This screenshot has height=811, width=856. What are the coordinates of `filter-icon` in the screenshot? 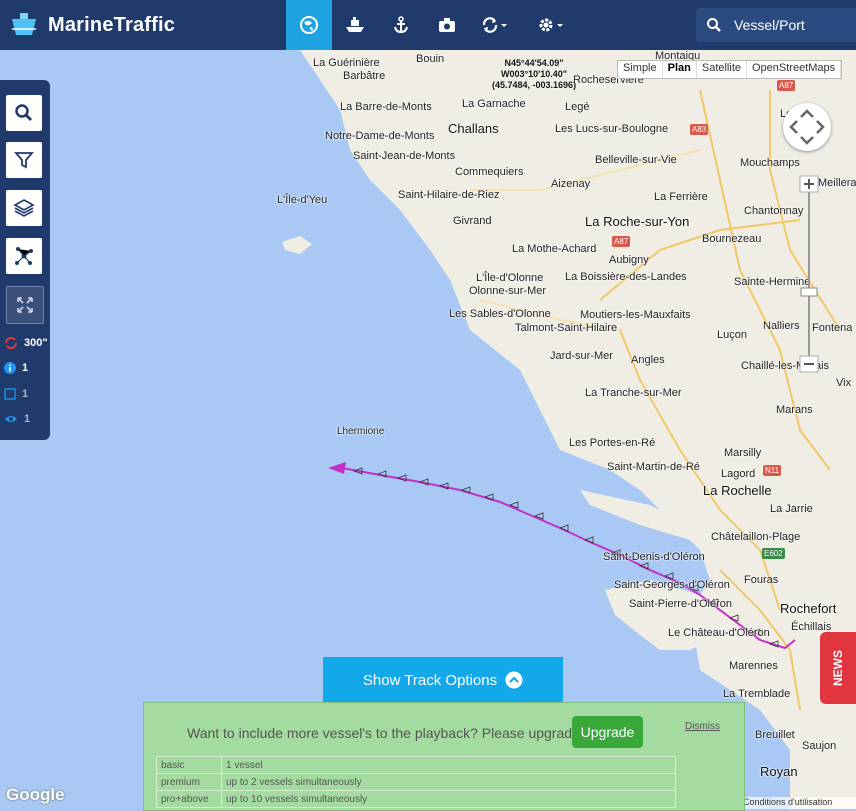 It's located at (24, 160).